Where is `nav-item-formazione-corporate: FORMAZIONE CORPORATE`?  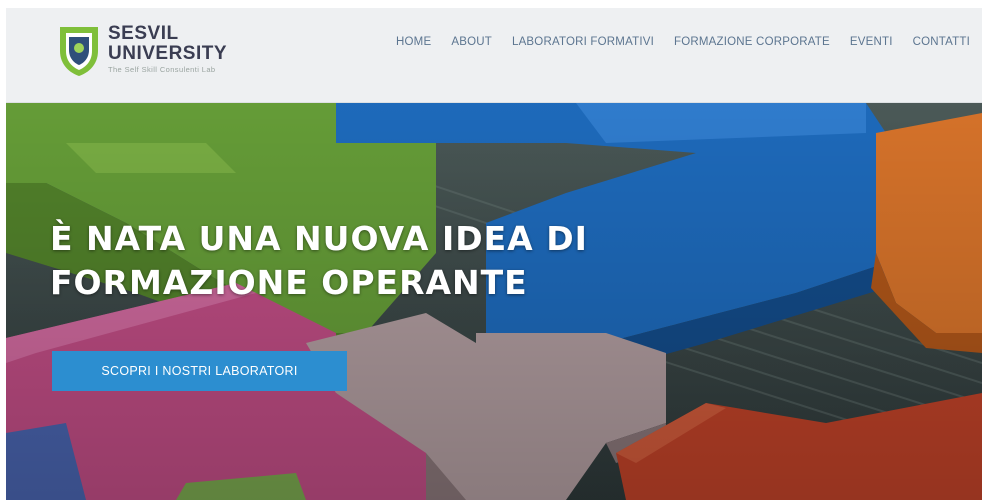 nav-item-formazione-corporate: FORMAZIONE CORPORATE is located at coordinates (752, 45).